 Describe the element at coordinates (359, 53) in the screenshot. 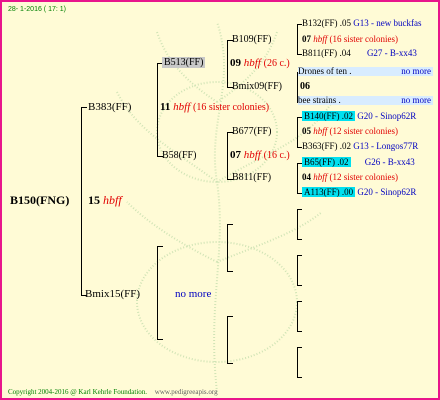

I see `l4-r3: B811(FF) .04 G27 - B-xx43` at that location.